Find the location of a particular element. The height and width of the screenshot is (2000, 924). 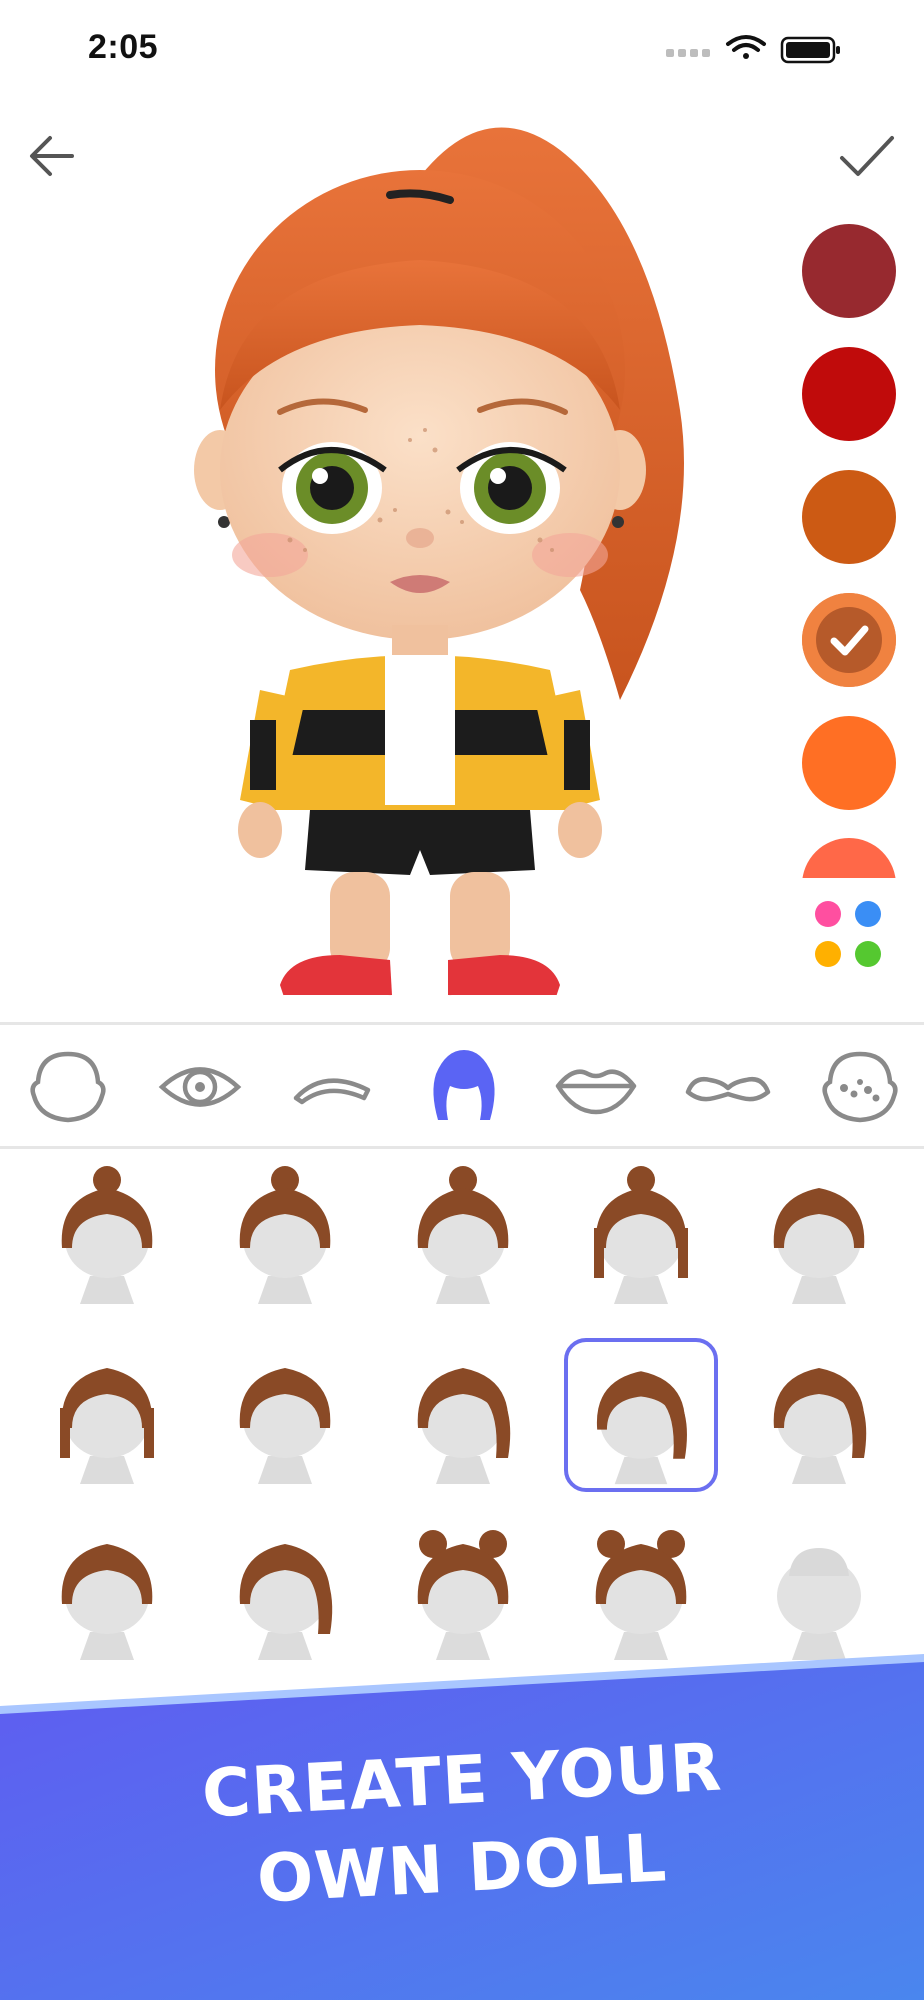

hair-icon is located at coordinates (464, 1087).